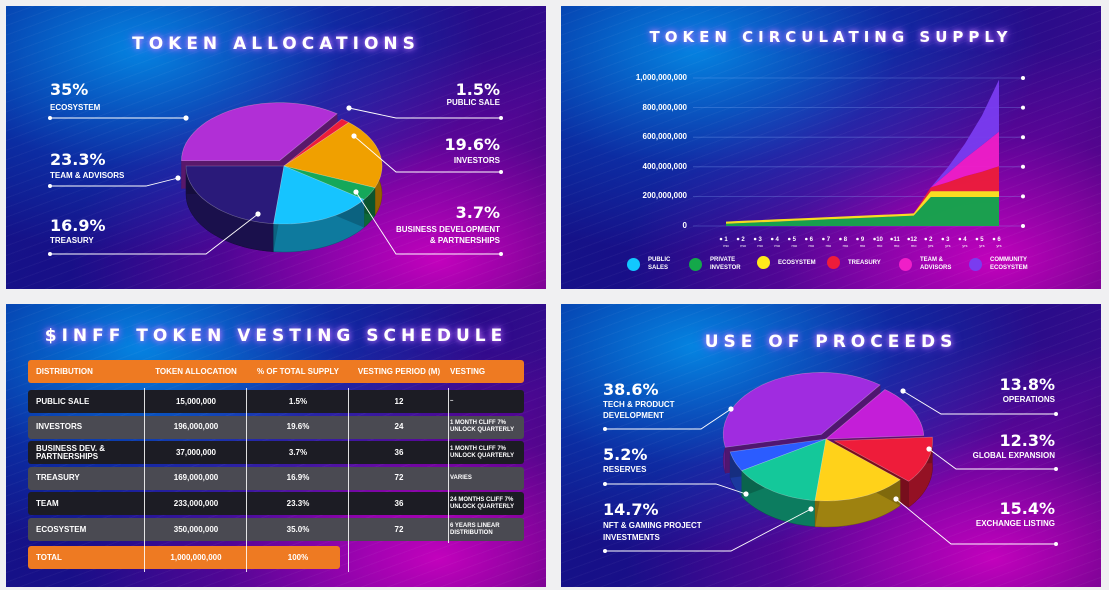 The image size is (1109, 590). I want to click on x-tick-label: 6 yrs, so click(999, 242).